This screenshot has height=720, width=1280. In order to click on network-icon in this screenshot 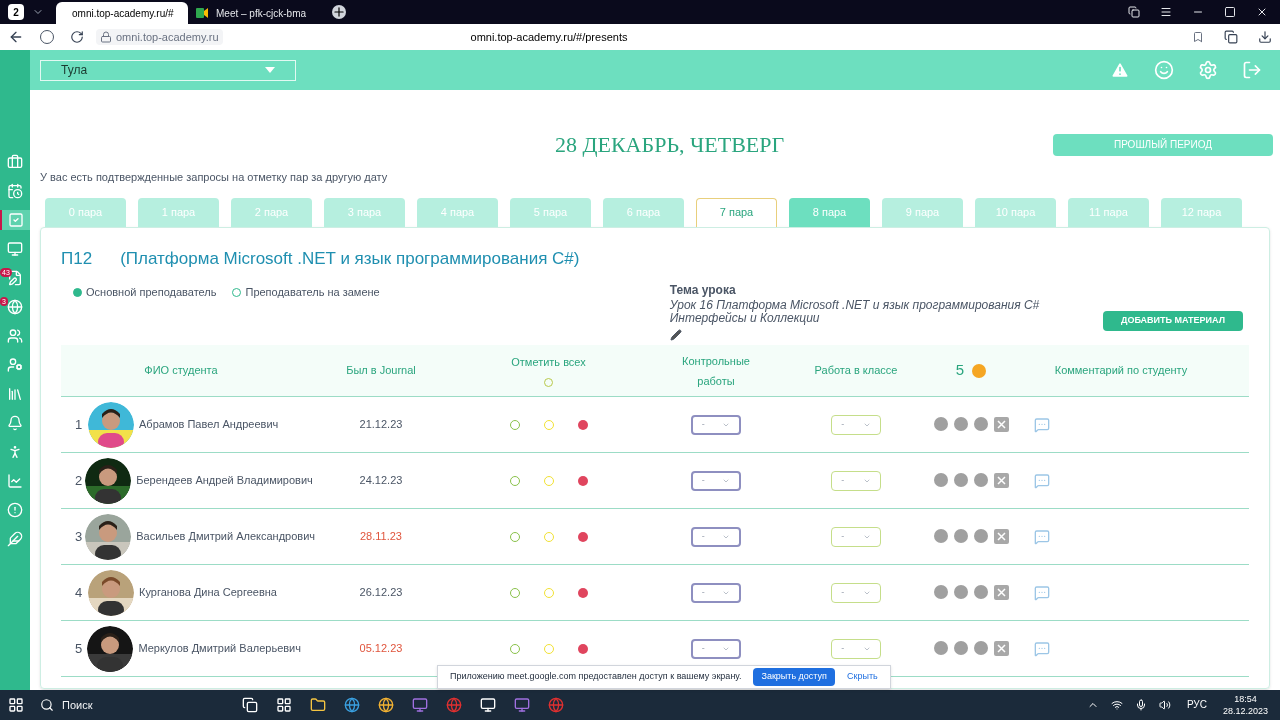, I will do `click(1116, 705)`.